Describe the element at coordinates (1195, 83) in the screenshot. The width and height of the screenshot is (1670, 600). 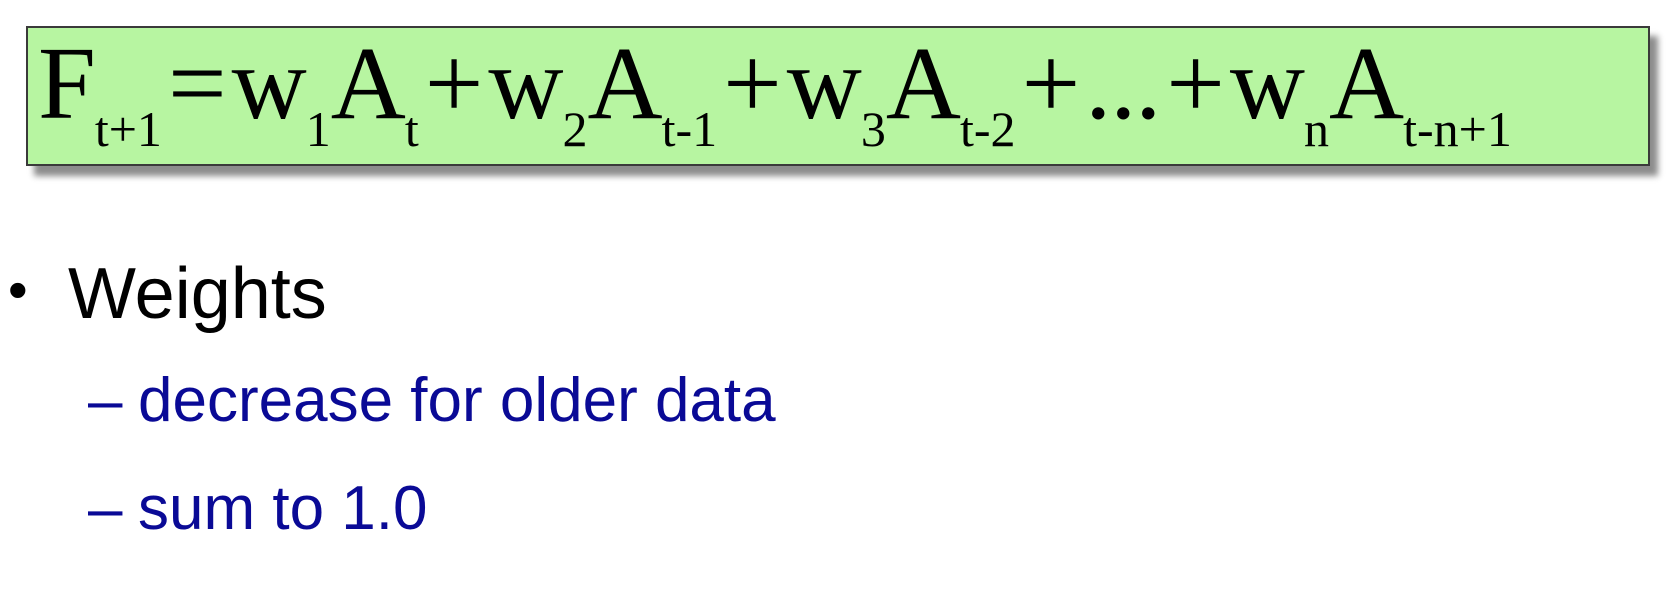
I see `formula-plus-4: +` at that location.